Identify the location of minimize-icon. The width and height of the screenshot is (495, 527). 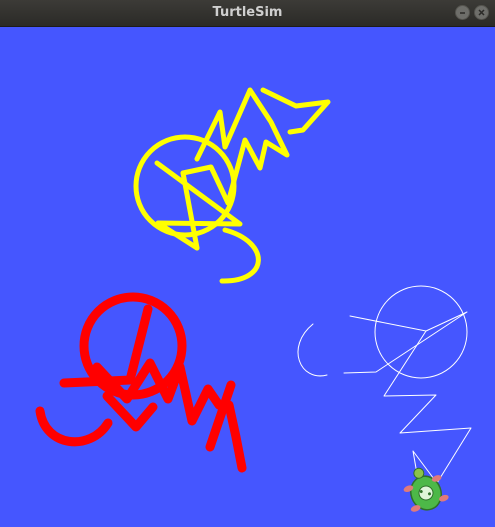
(462, 13).